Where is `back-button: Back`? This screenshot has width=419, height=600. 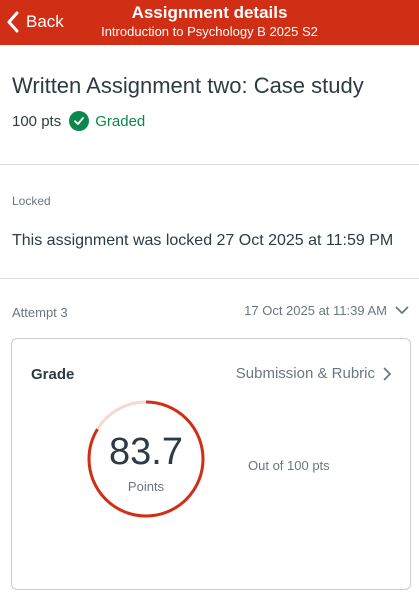
back-button: Back is located at coordinates (35, 22).